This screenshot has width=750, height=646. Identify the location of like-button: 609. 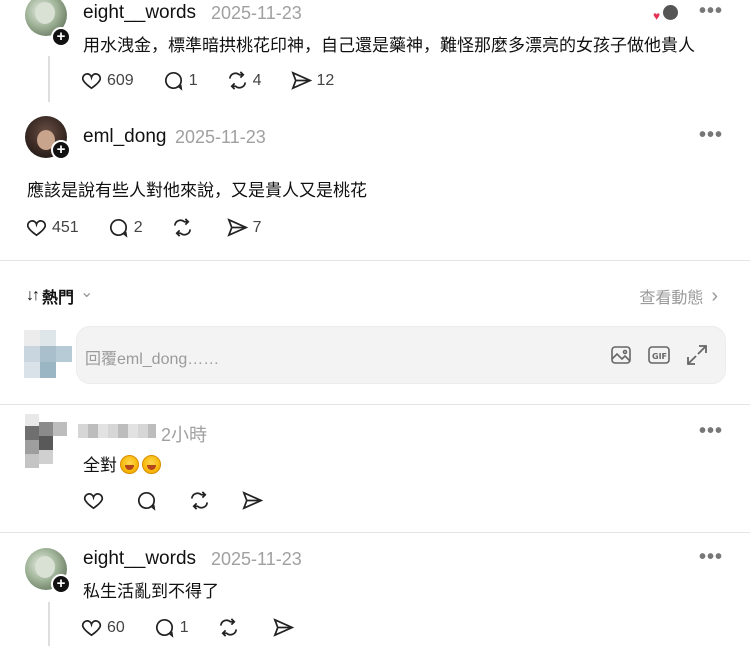
(107, 80).